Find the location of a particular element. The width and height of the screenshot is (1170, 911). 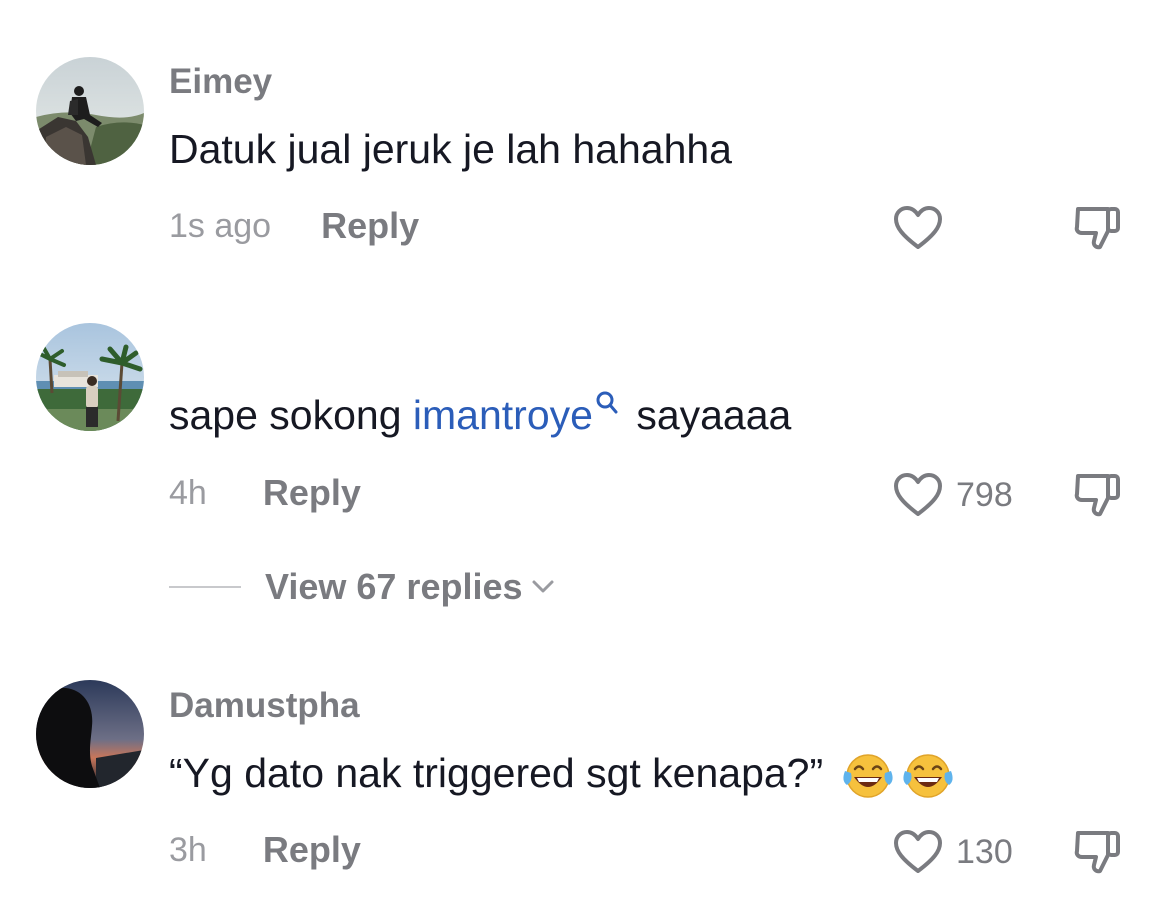

comment-text: sape sokong imantroye sayaaaa is located at coordinates (480, 415).